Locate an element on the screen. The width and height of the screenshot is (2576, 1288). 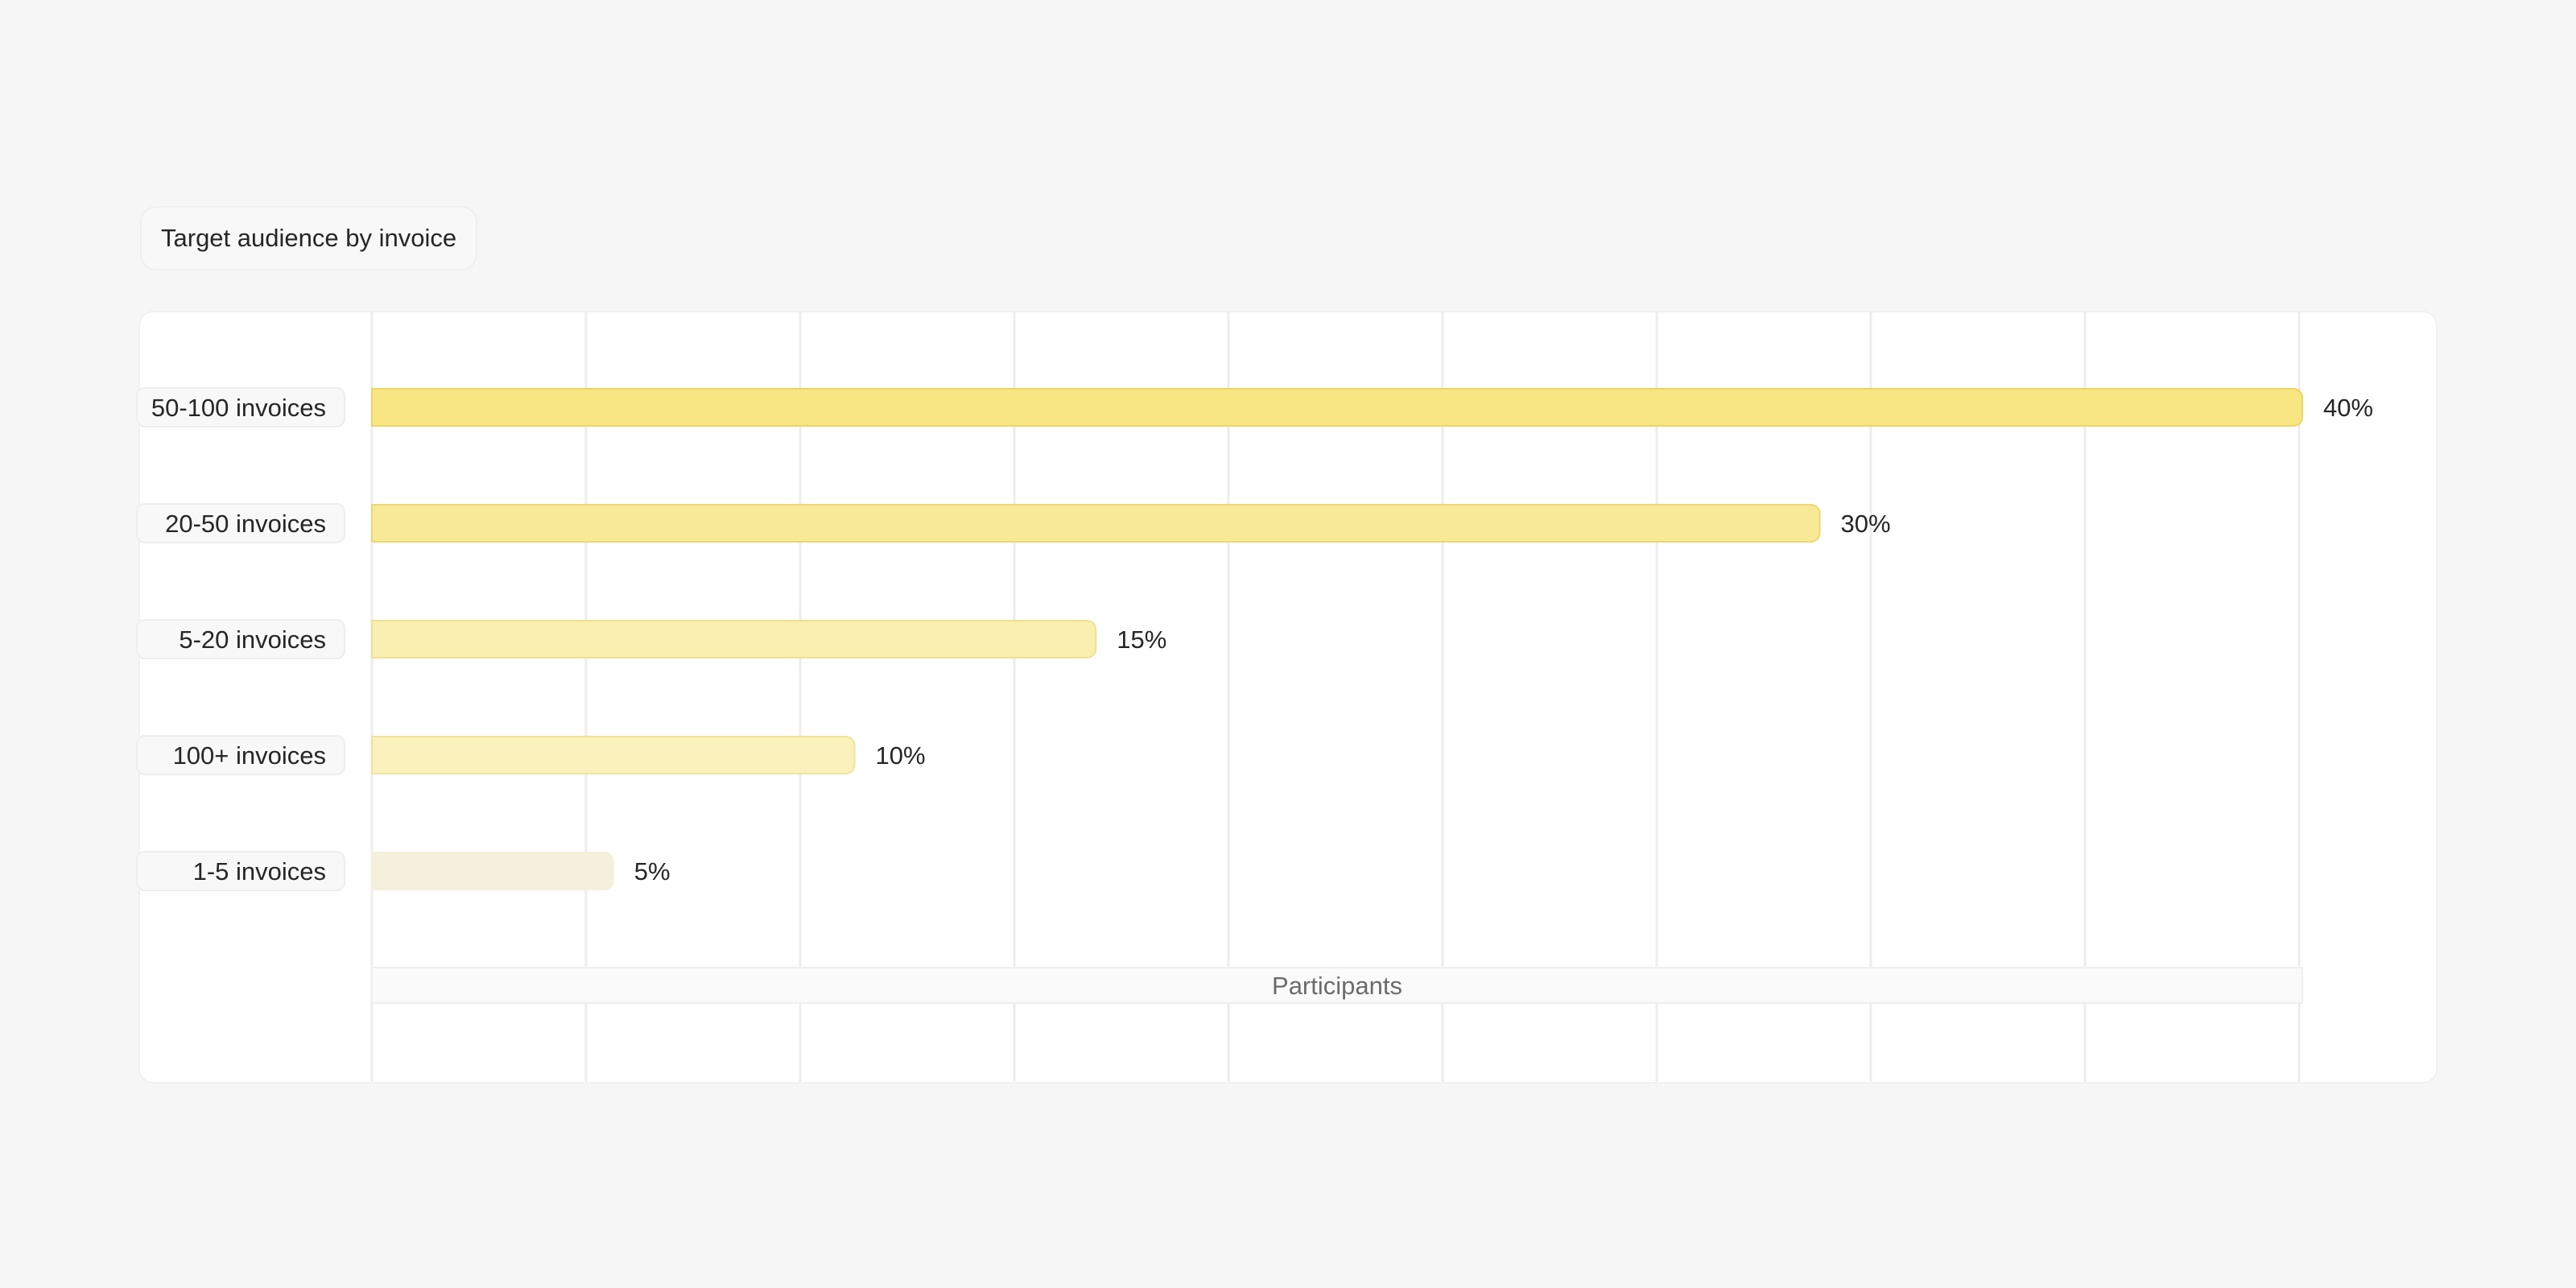
category-label: 1-5 invoices is located at coordinates (259, 871).